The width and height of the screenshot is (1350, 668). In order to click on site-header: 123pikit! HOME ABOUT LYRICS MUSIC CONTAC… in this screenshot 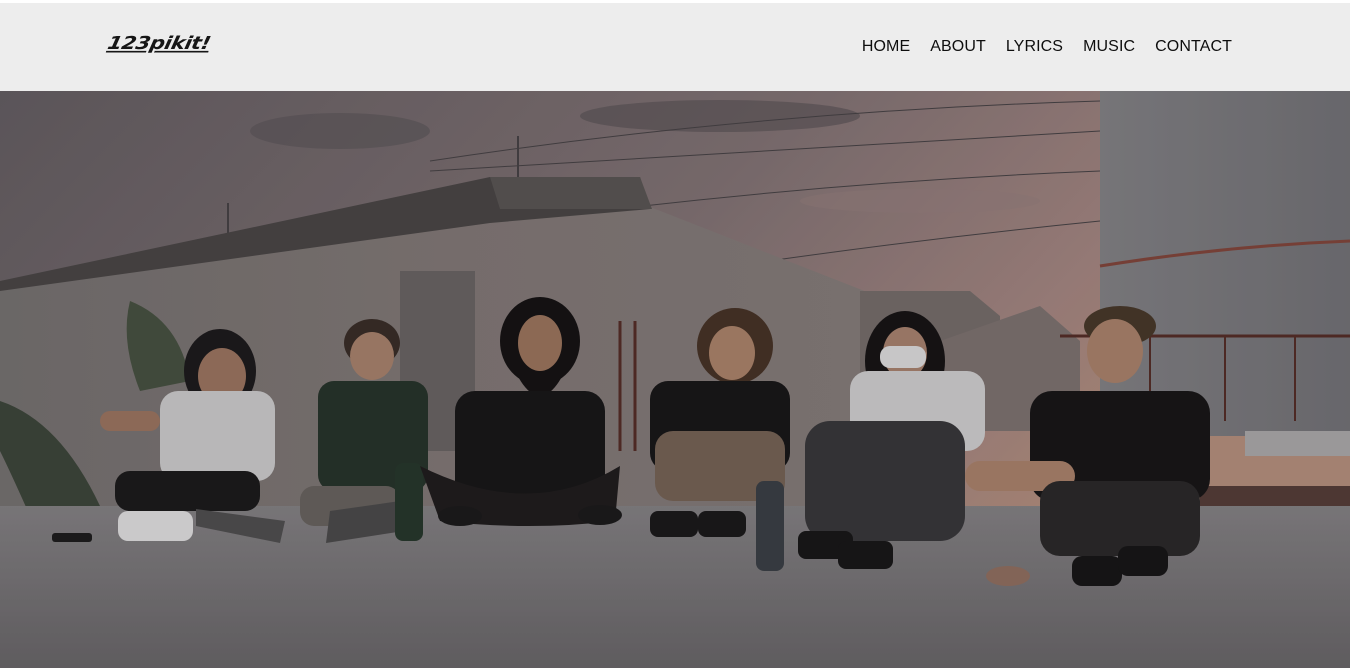, I will do `click(675, 47)`.